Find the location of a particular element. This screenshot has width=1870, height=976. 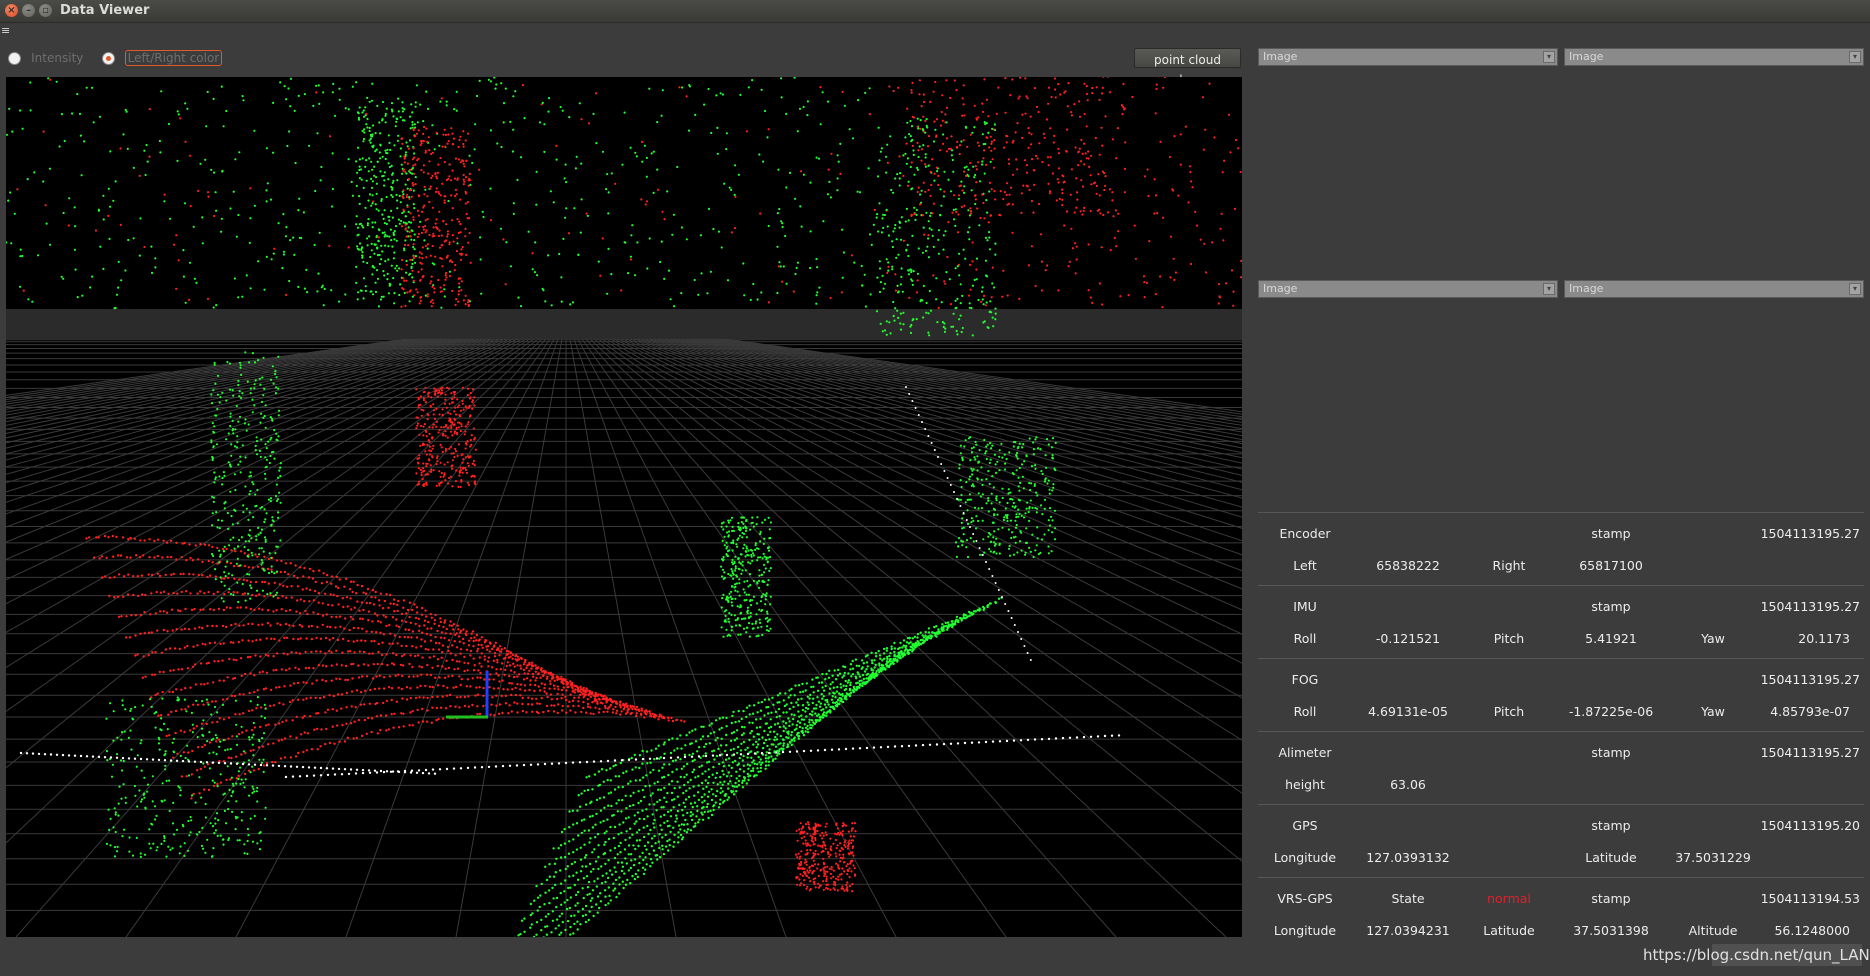

point-cloud-clear-button: point cloud clear is located at coordinates (1187, 67).